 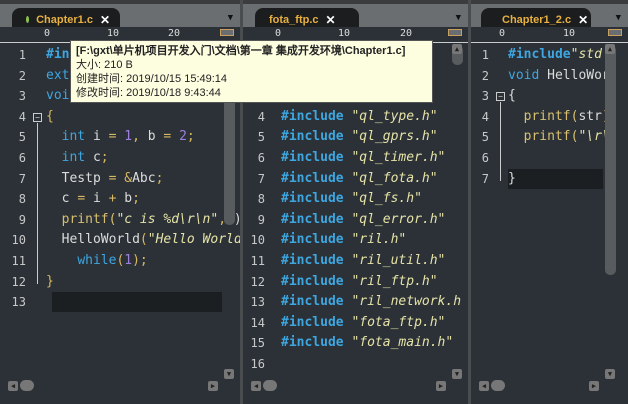 I want to click on code-line: while(1);, so click(x=97, y=261).